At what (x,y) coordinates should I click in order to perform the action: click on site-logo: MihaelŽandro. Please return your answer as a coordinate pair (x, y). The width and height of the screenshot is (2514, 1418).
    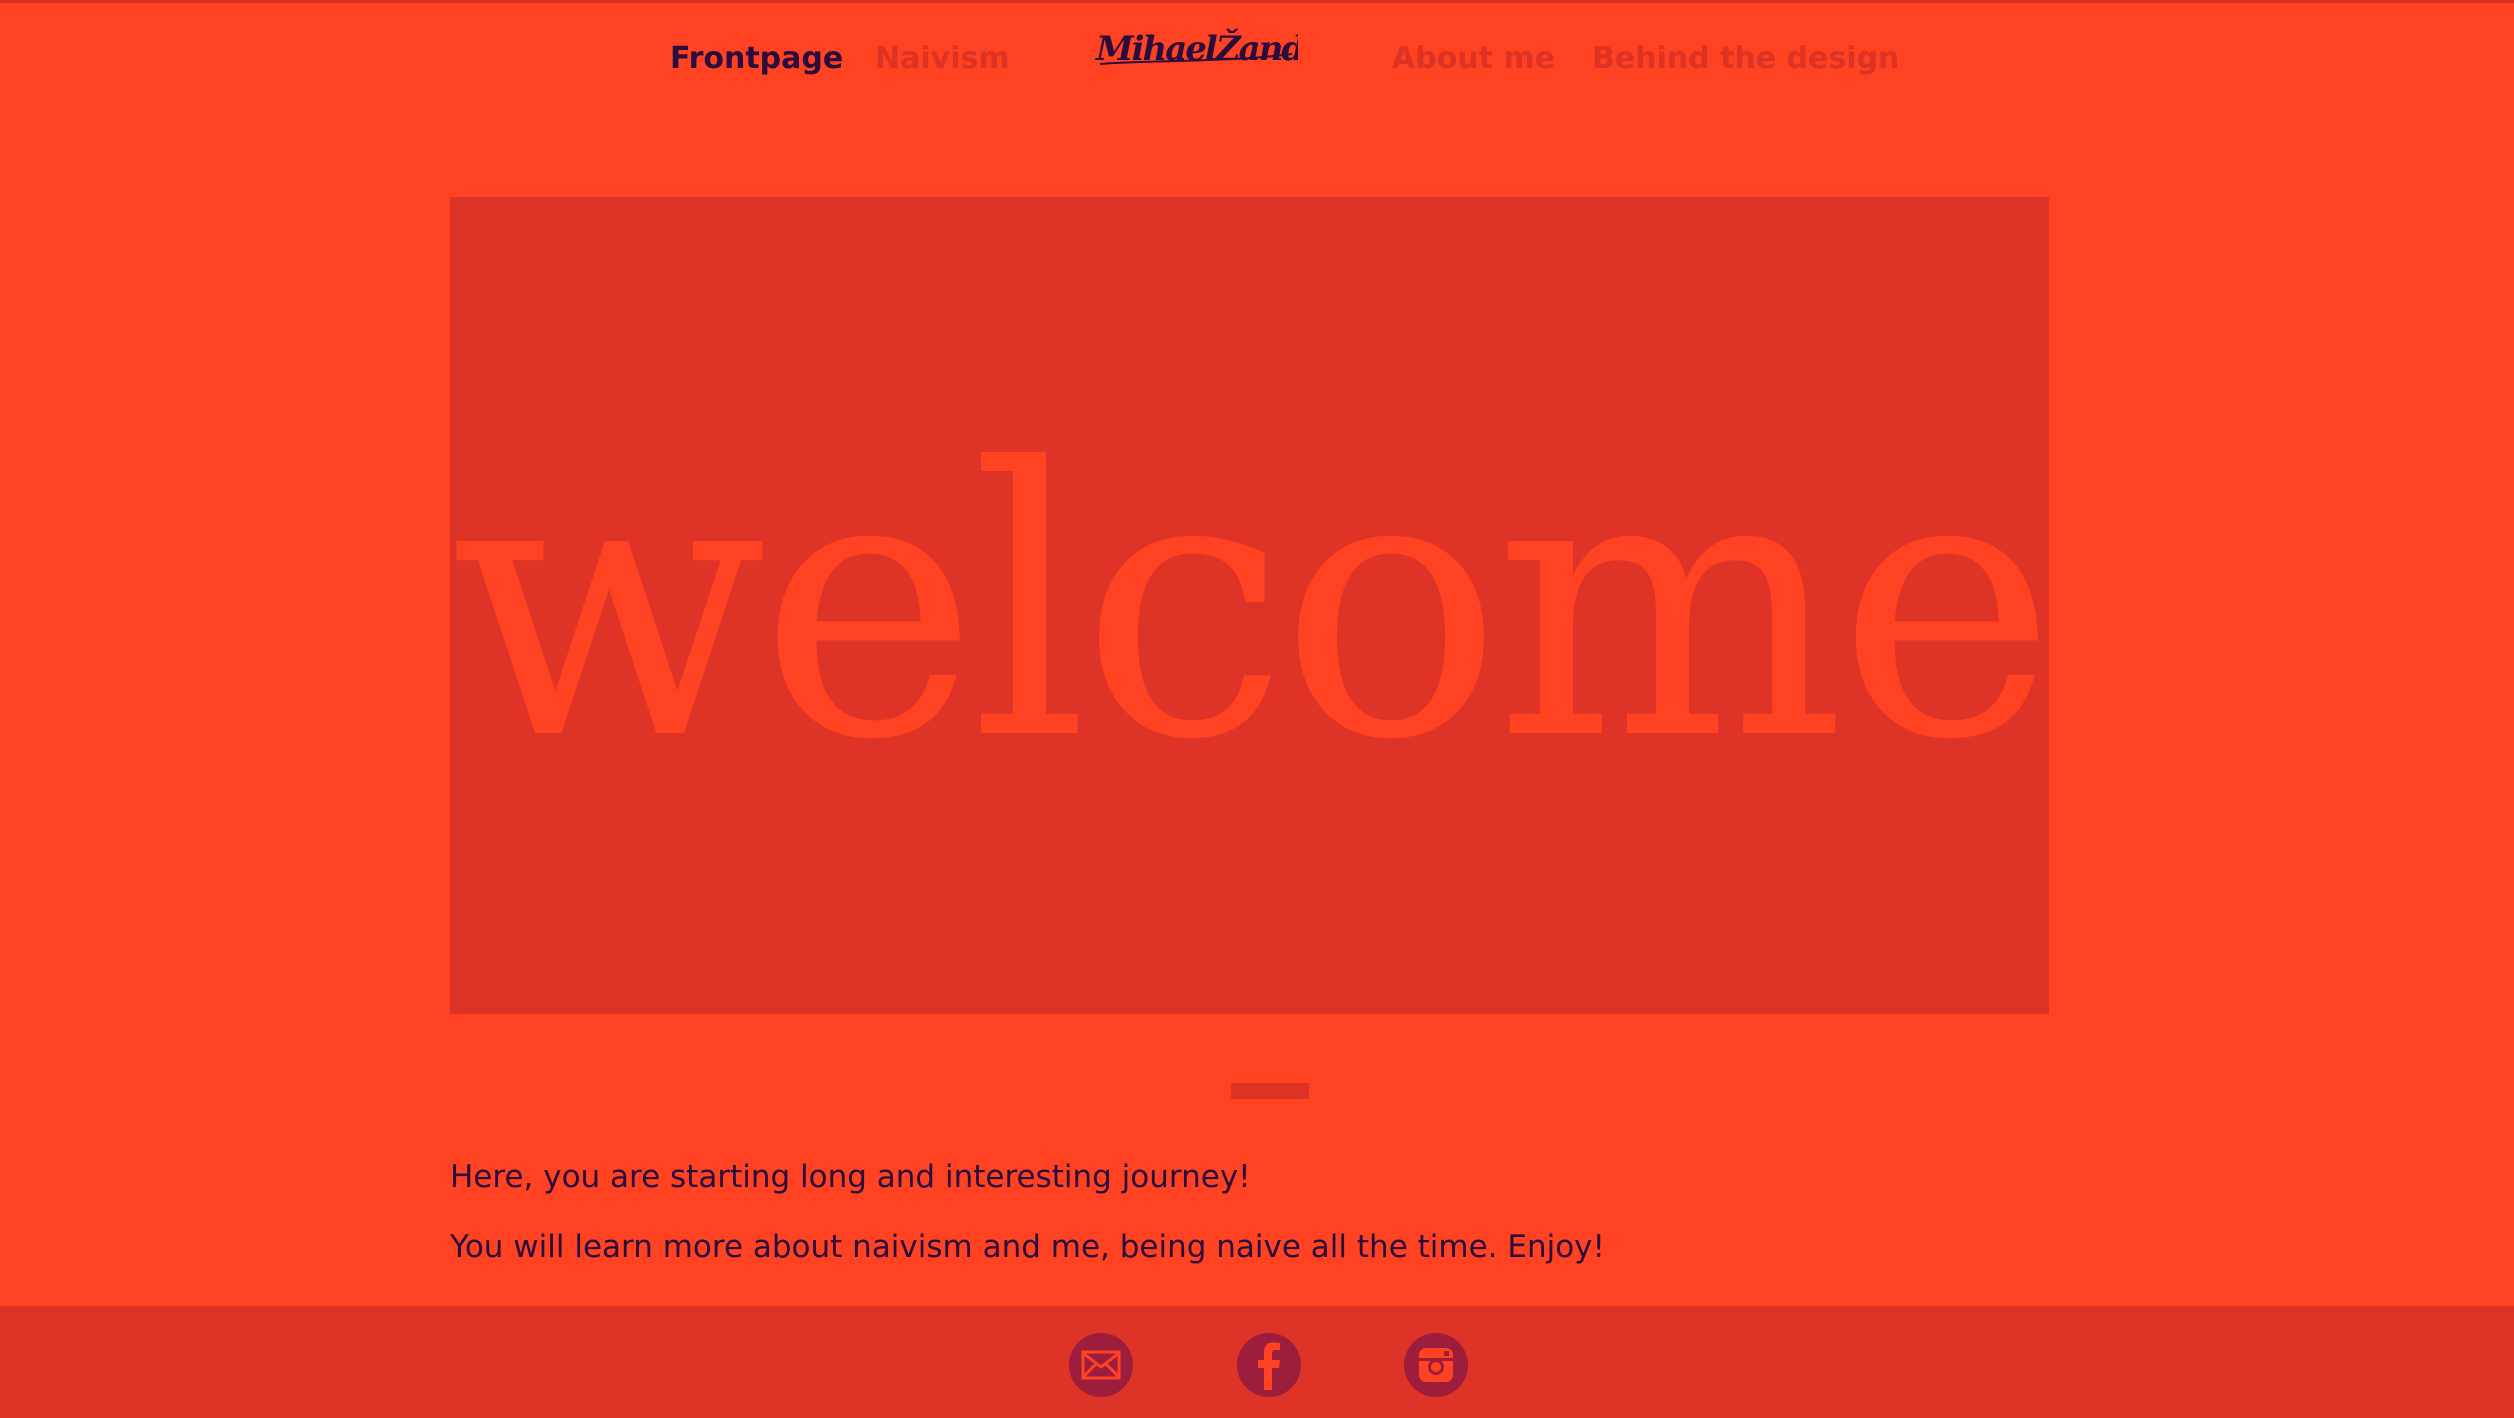
    Looking at the image, I should click on (1217, 46).